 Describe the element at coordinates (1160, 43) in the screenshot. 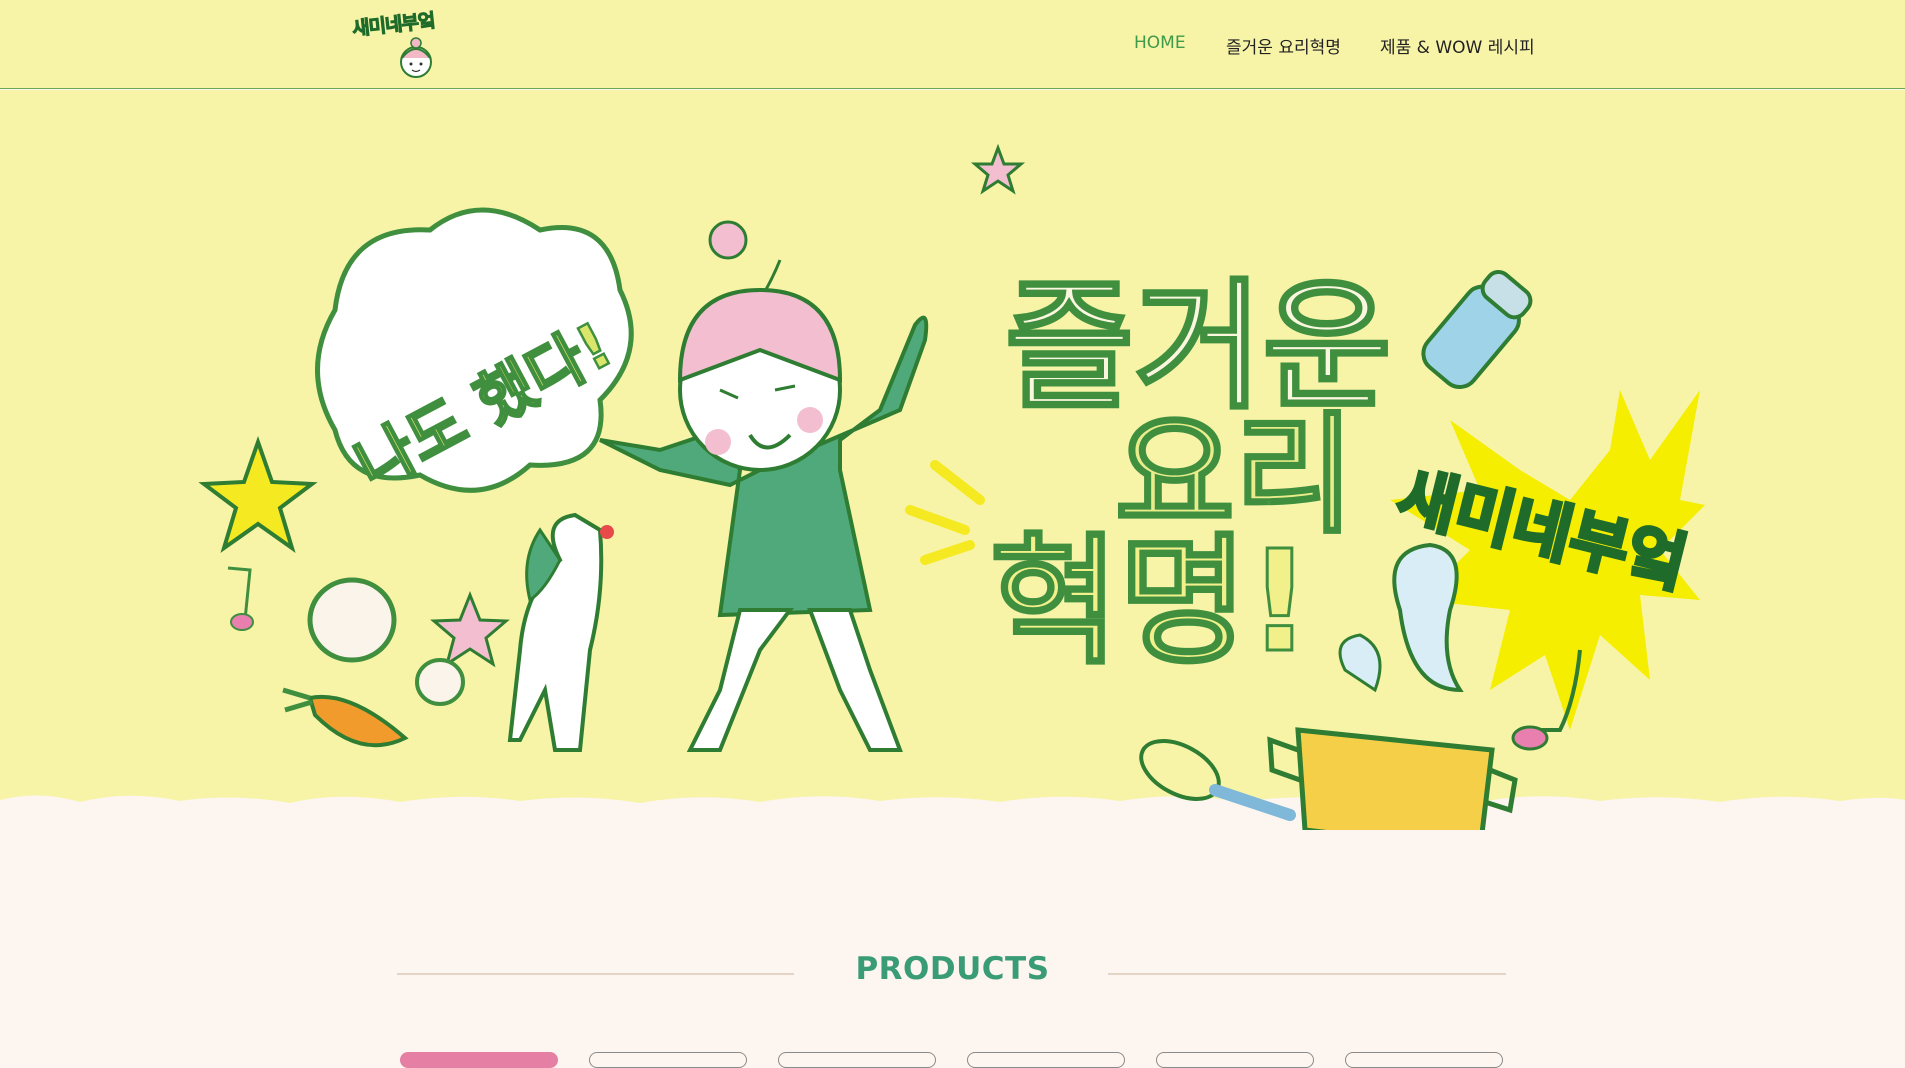

I see `nav-home: HOME` at that location.